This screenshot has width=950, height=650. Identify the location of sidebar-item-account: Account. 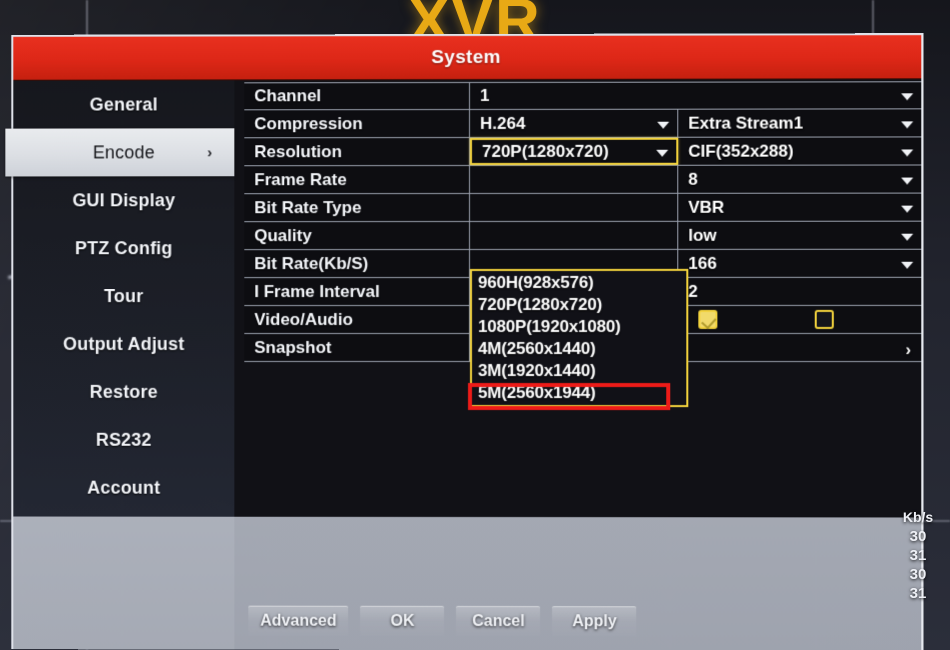
(123, 488).